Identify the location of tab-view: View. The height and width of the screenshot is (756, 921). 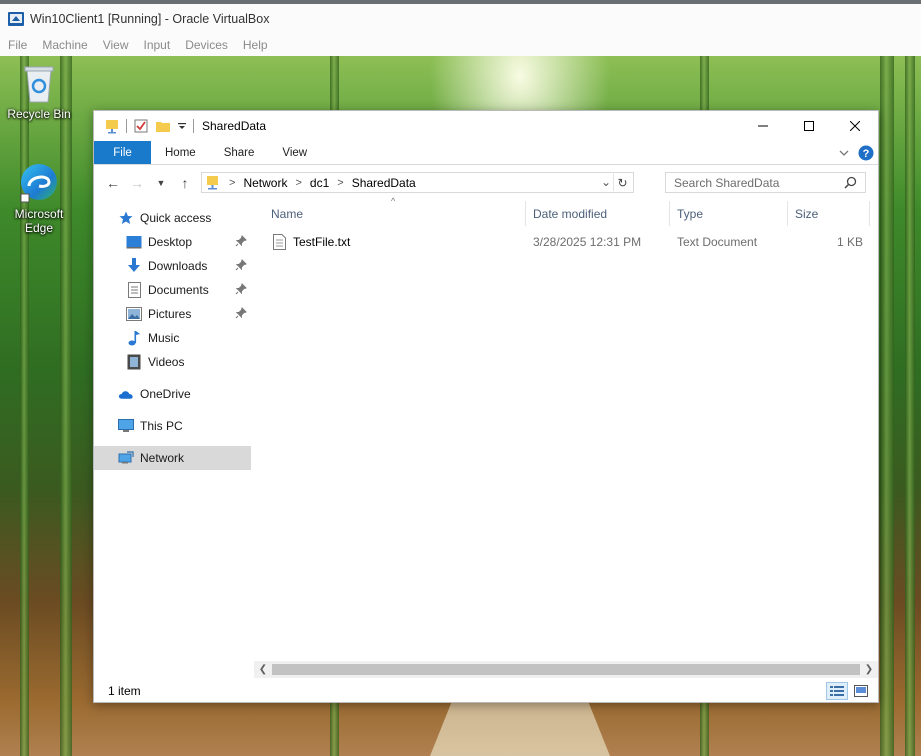
(294, 152).